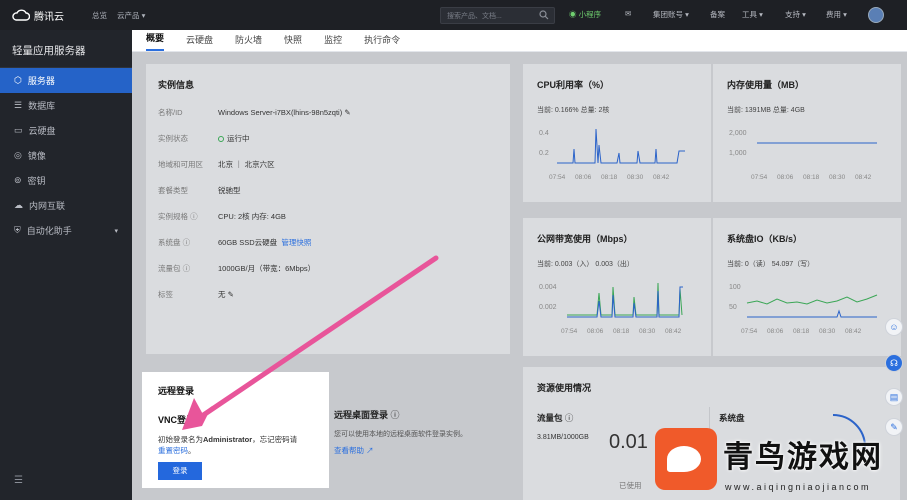 The image size is (907, 500). I want to click on mail-icon: ✉, so click(628, 13).